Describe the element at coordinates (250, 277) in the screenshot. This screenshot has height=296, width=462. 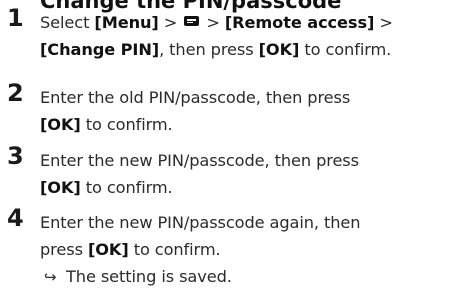
I see `result-line: ↪ The setting is saved.` at that location.